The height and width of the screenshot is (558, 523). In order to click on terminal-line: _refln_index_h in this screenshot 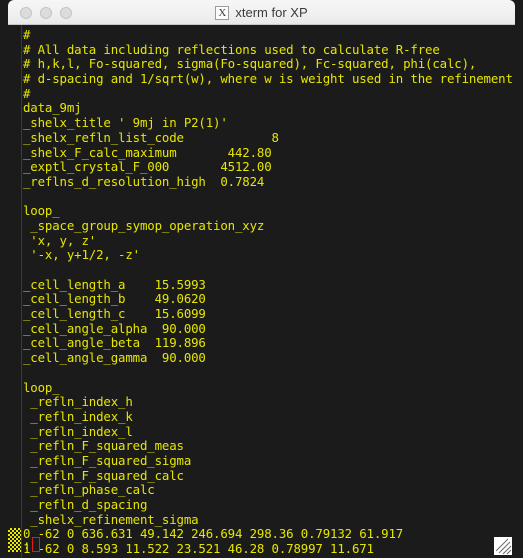, I will do `click(78, 402)`.